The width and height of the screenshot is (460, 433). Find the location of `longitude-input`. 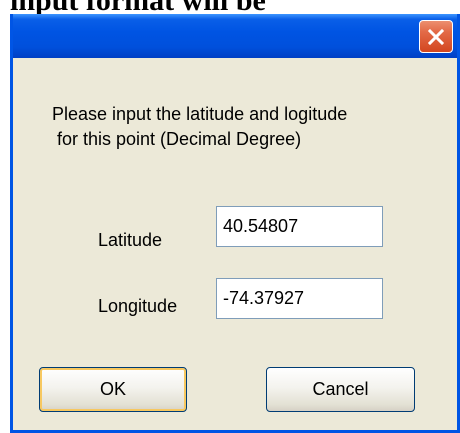

longitude-input is located at coordinates (299, 298).